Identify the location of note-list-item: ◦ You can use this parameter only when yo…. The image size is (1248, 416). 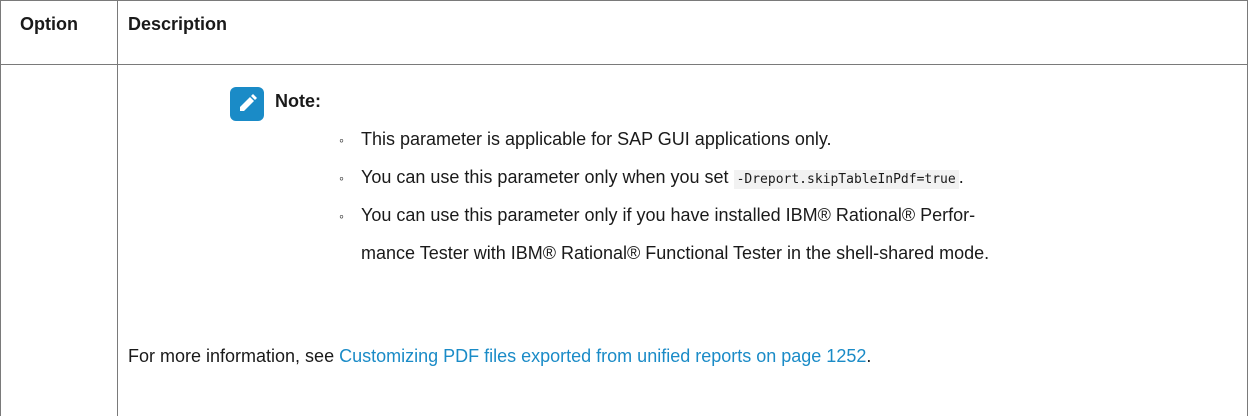
(651, 178).